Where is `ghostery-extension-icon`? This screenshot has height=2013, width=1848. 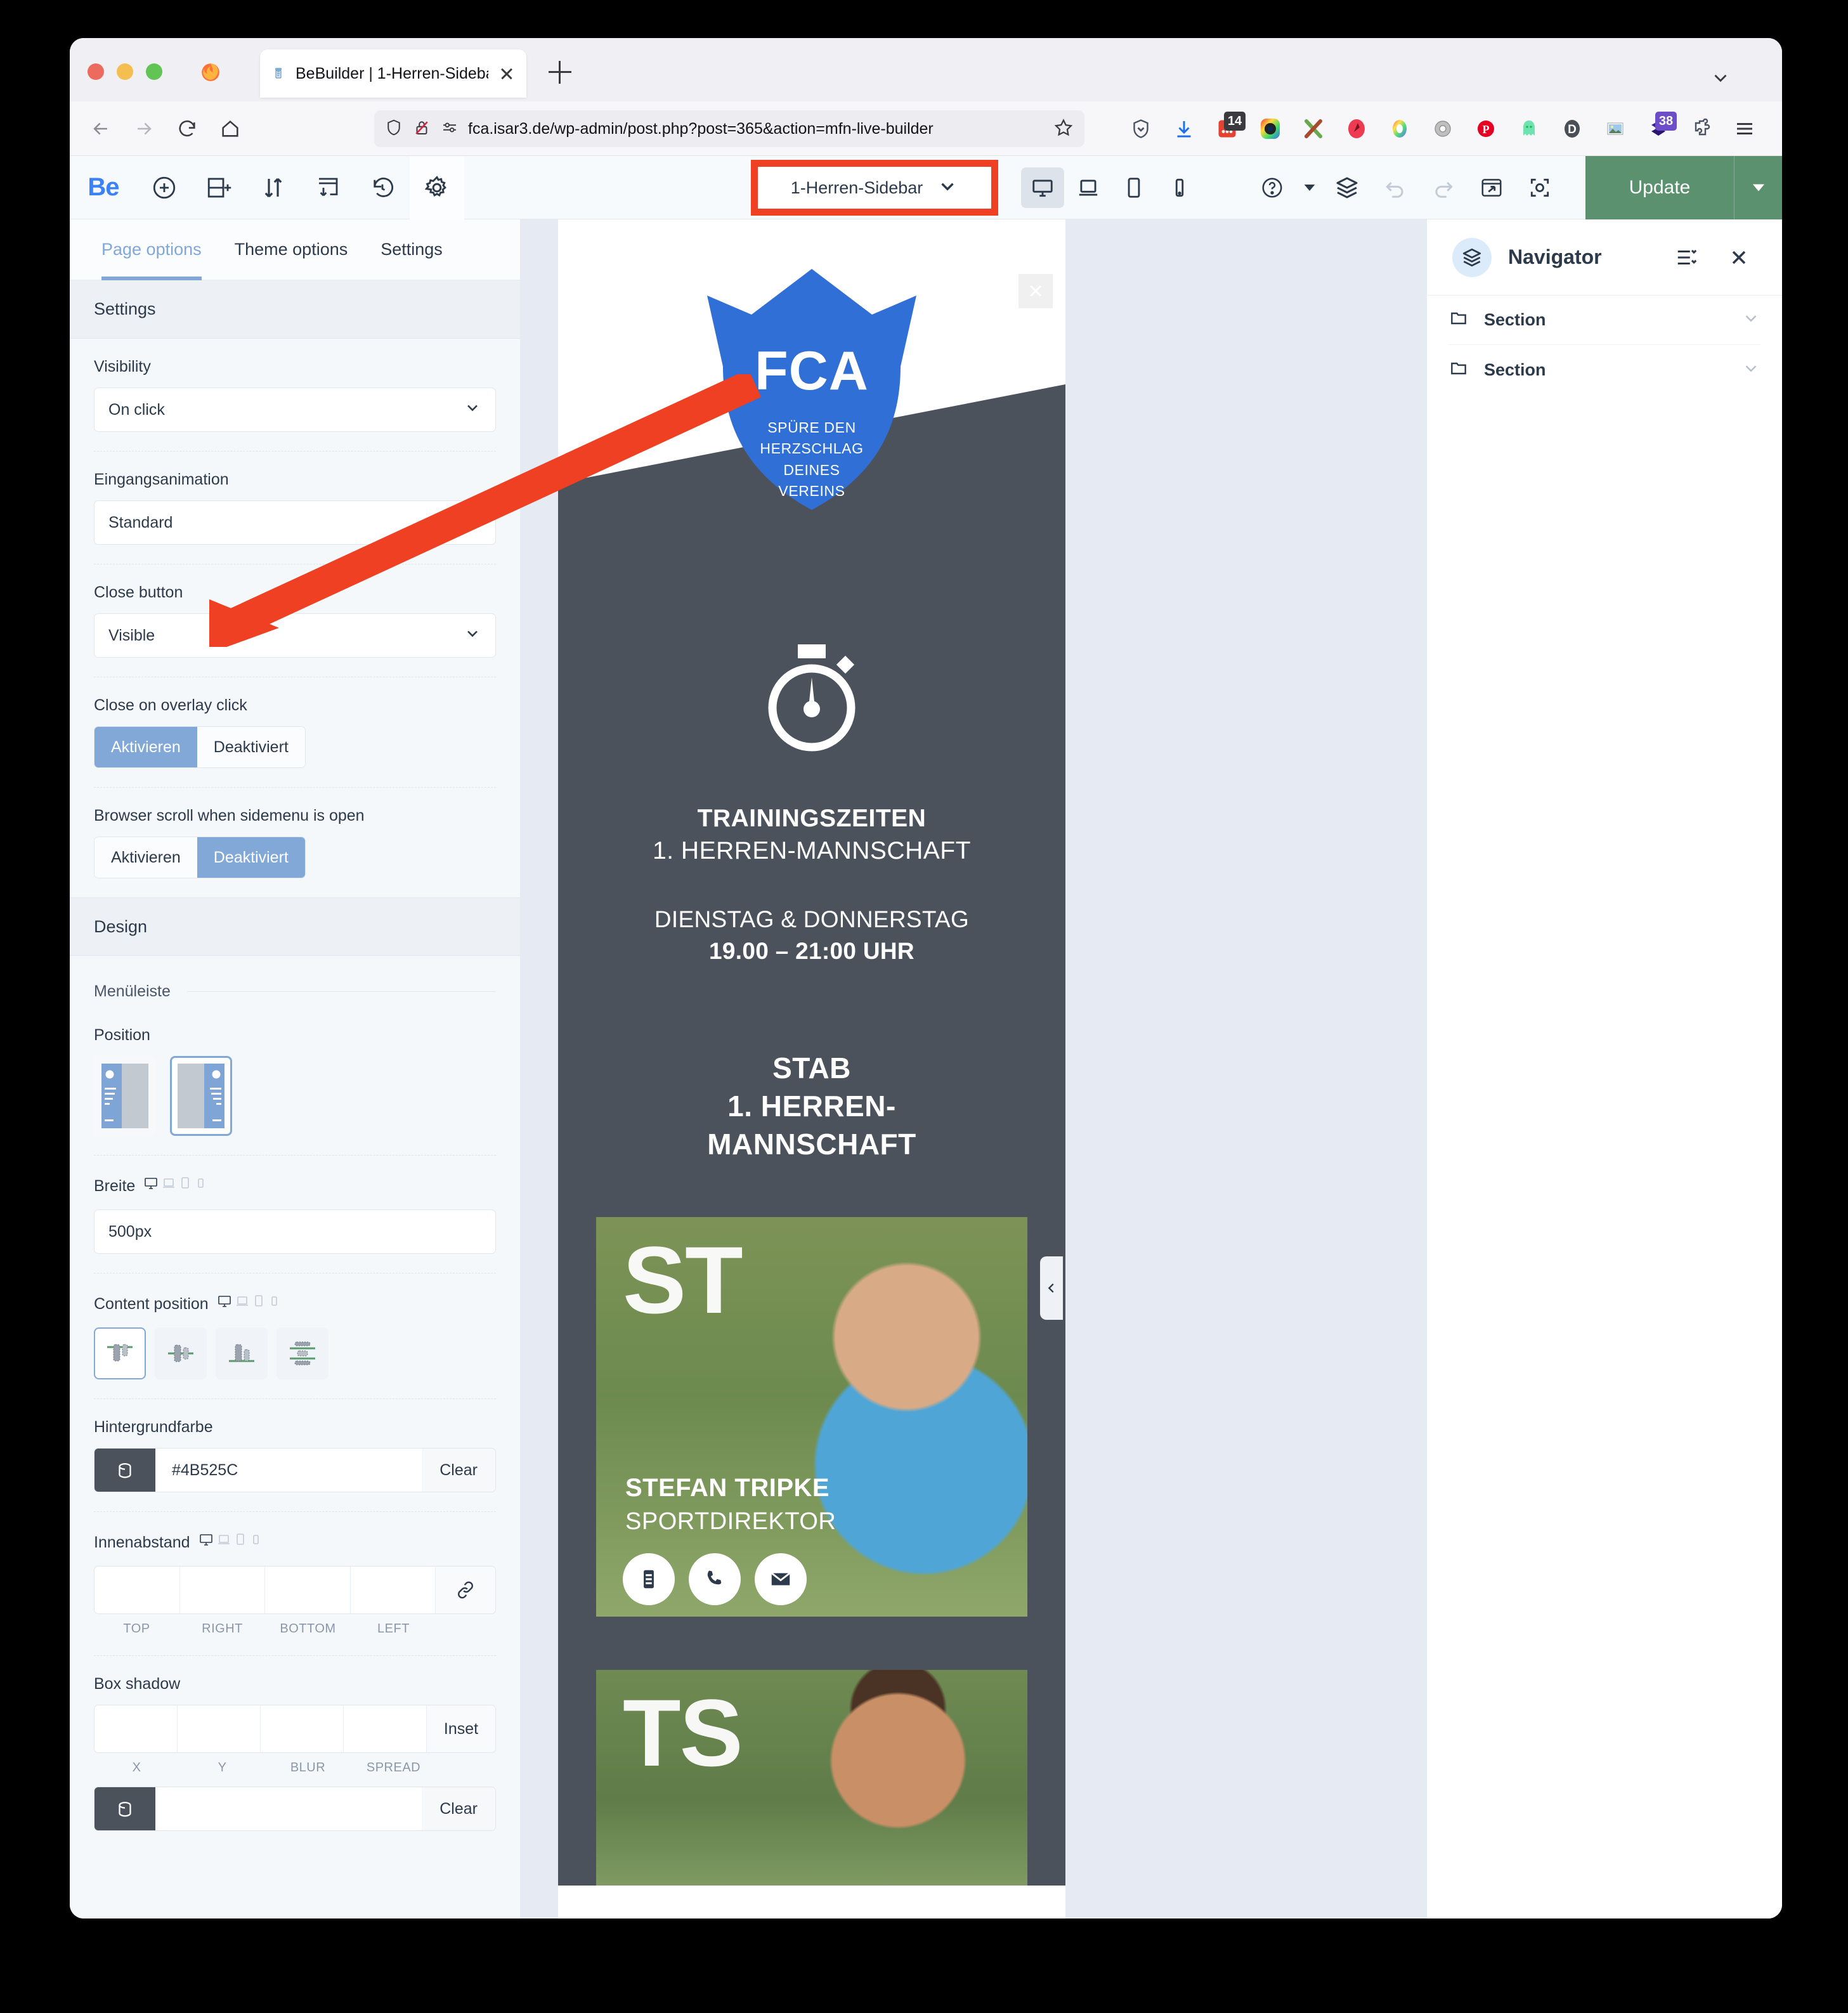 ghostery-extension-icon is located at coordinates (1529, 128).